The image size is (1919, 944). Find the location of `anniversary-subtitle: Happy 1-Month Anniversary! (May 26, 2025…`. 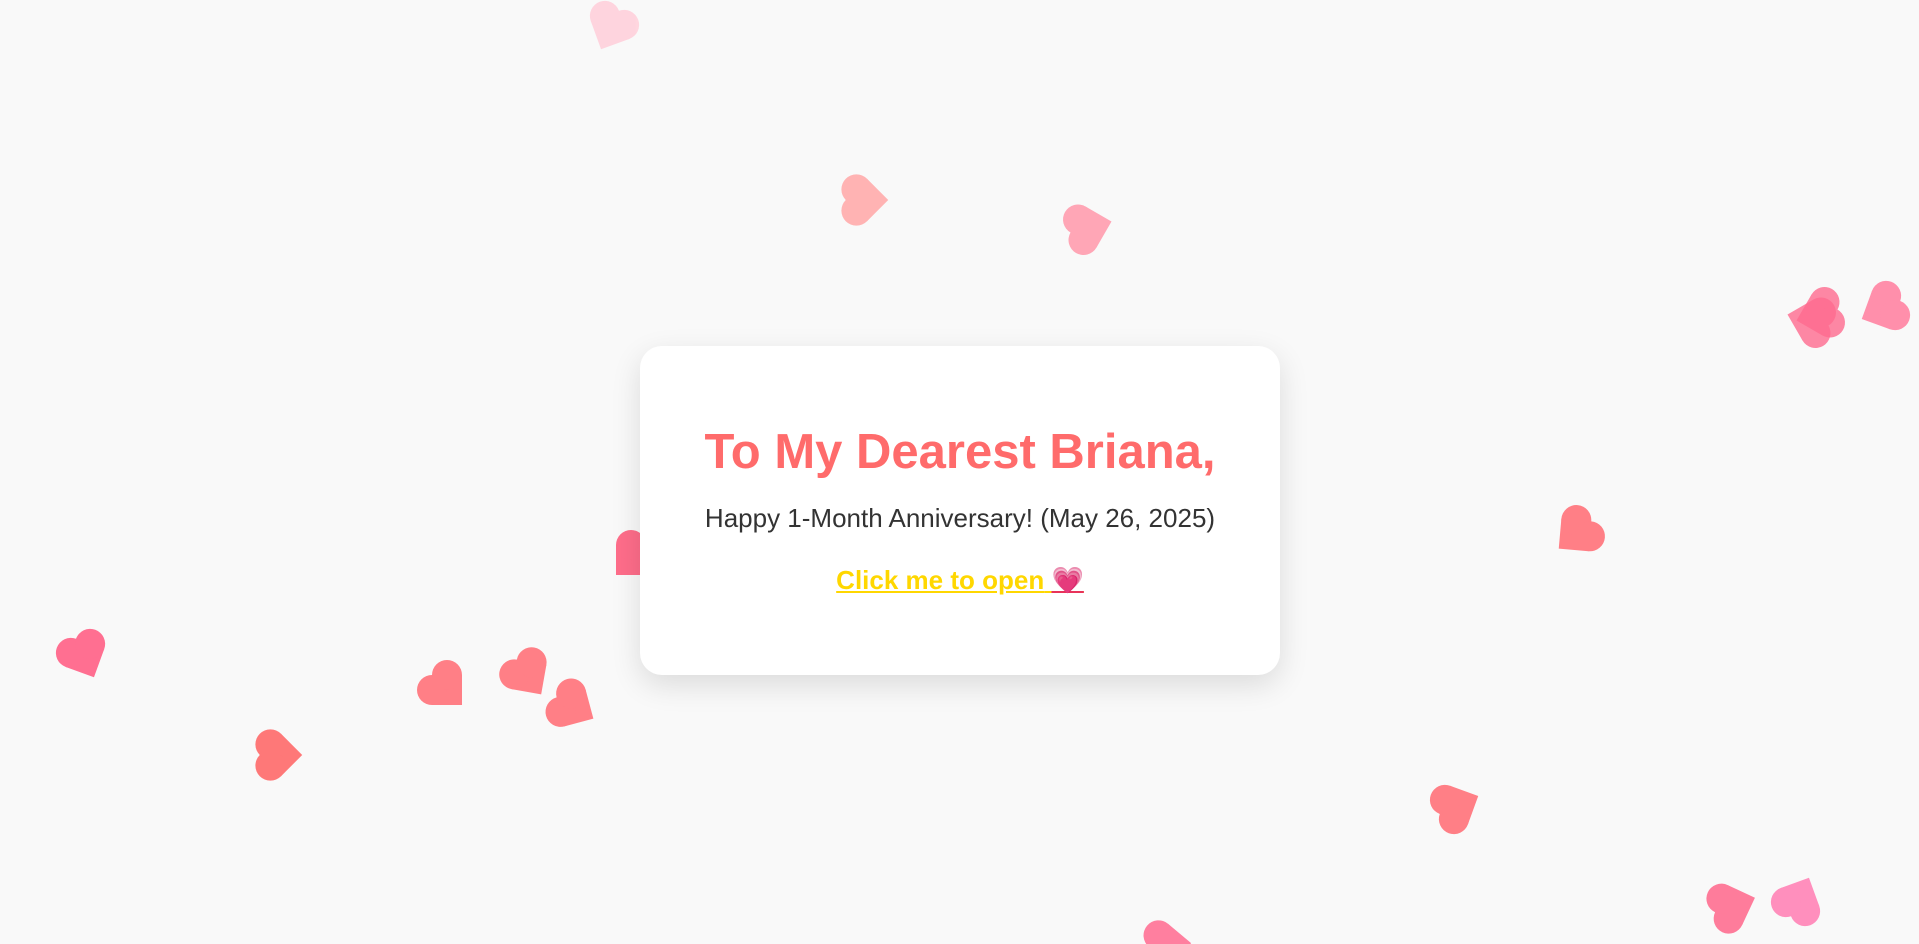

anniversary-subtitle: Happy 1-Month Anniversary! (May 26, 2025… is located at coordinates (960, 518).